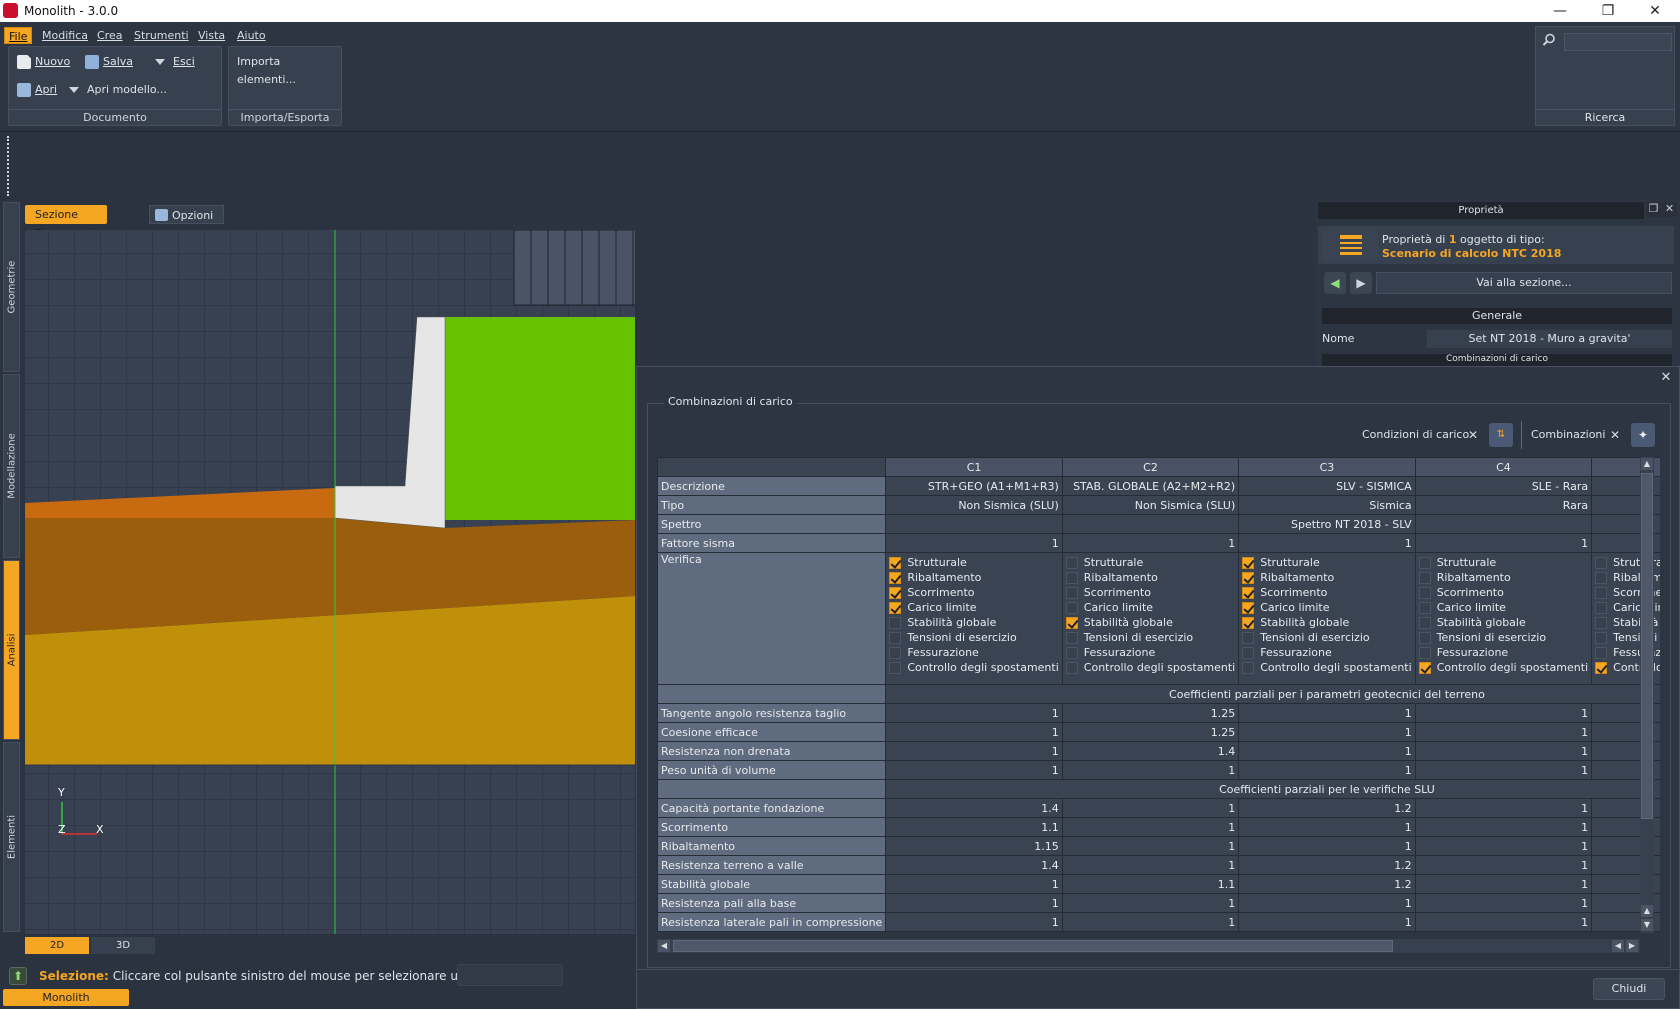 This screenshot has width=1680, height=1009. Describe the element at coordinates (161, 35) in the screenshot. I see `menu-strumenti: Strumenti` at that location.